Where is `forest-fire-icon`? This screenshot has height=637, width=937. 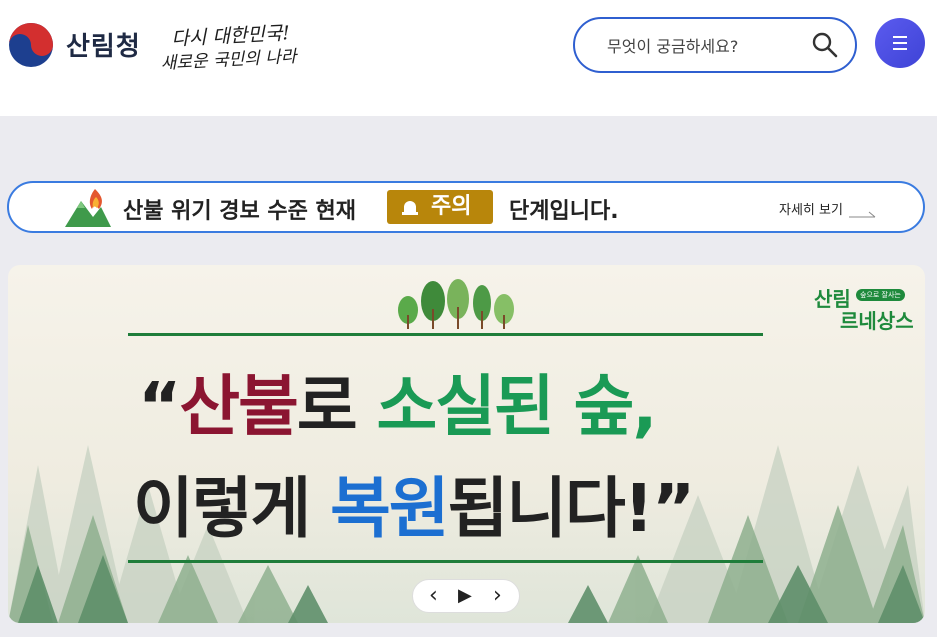
forest-fire-icon is located at coordinates (88, 207).